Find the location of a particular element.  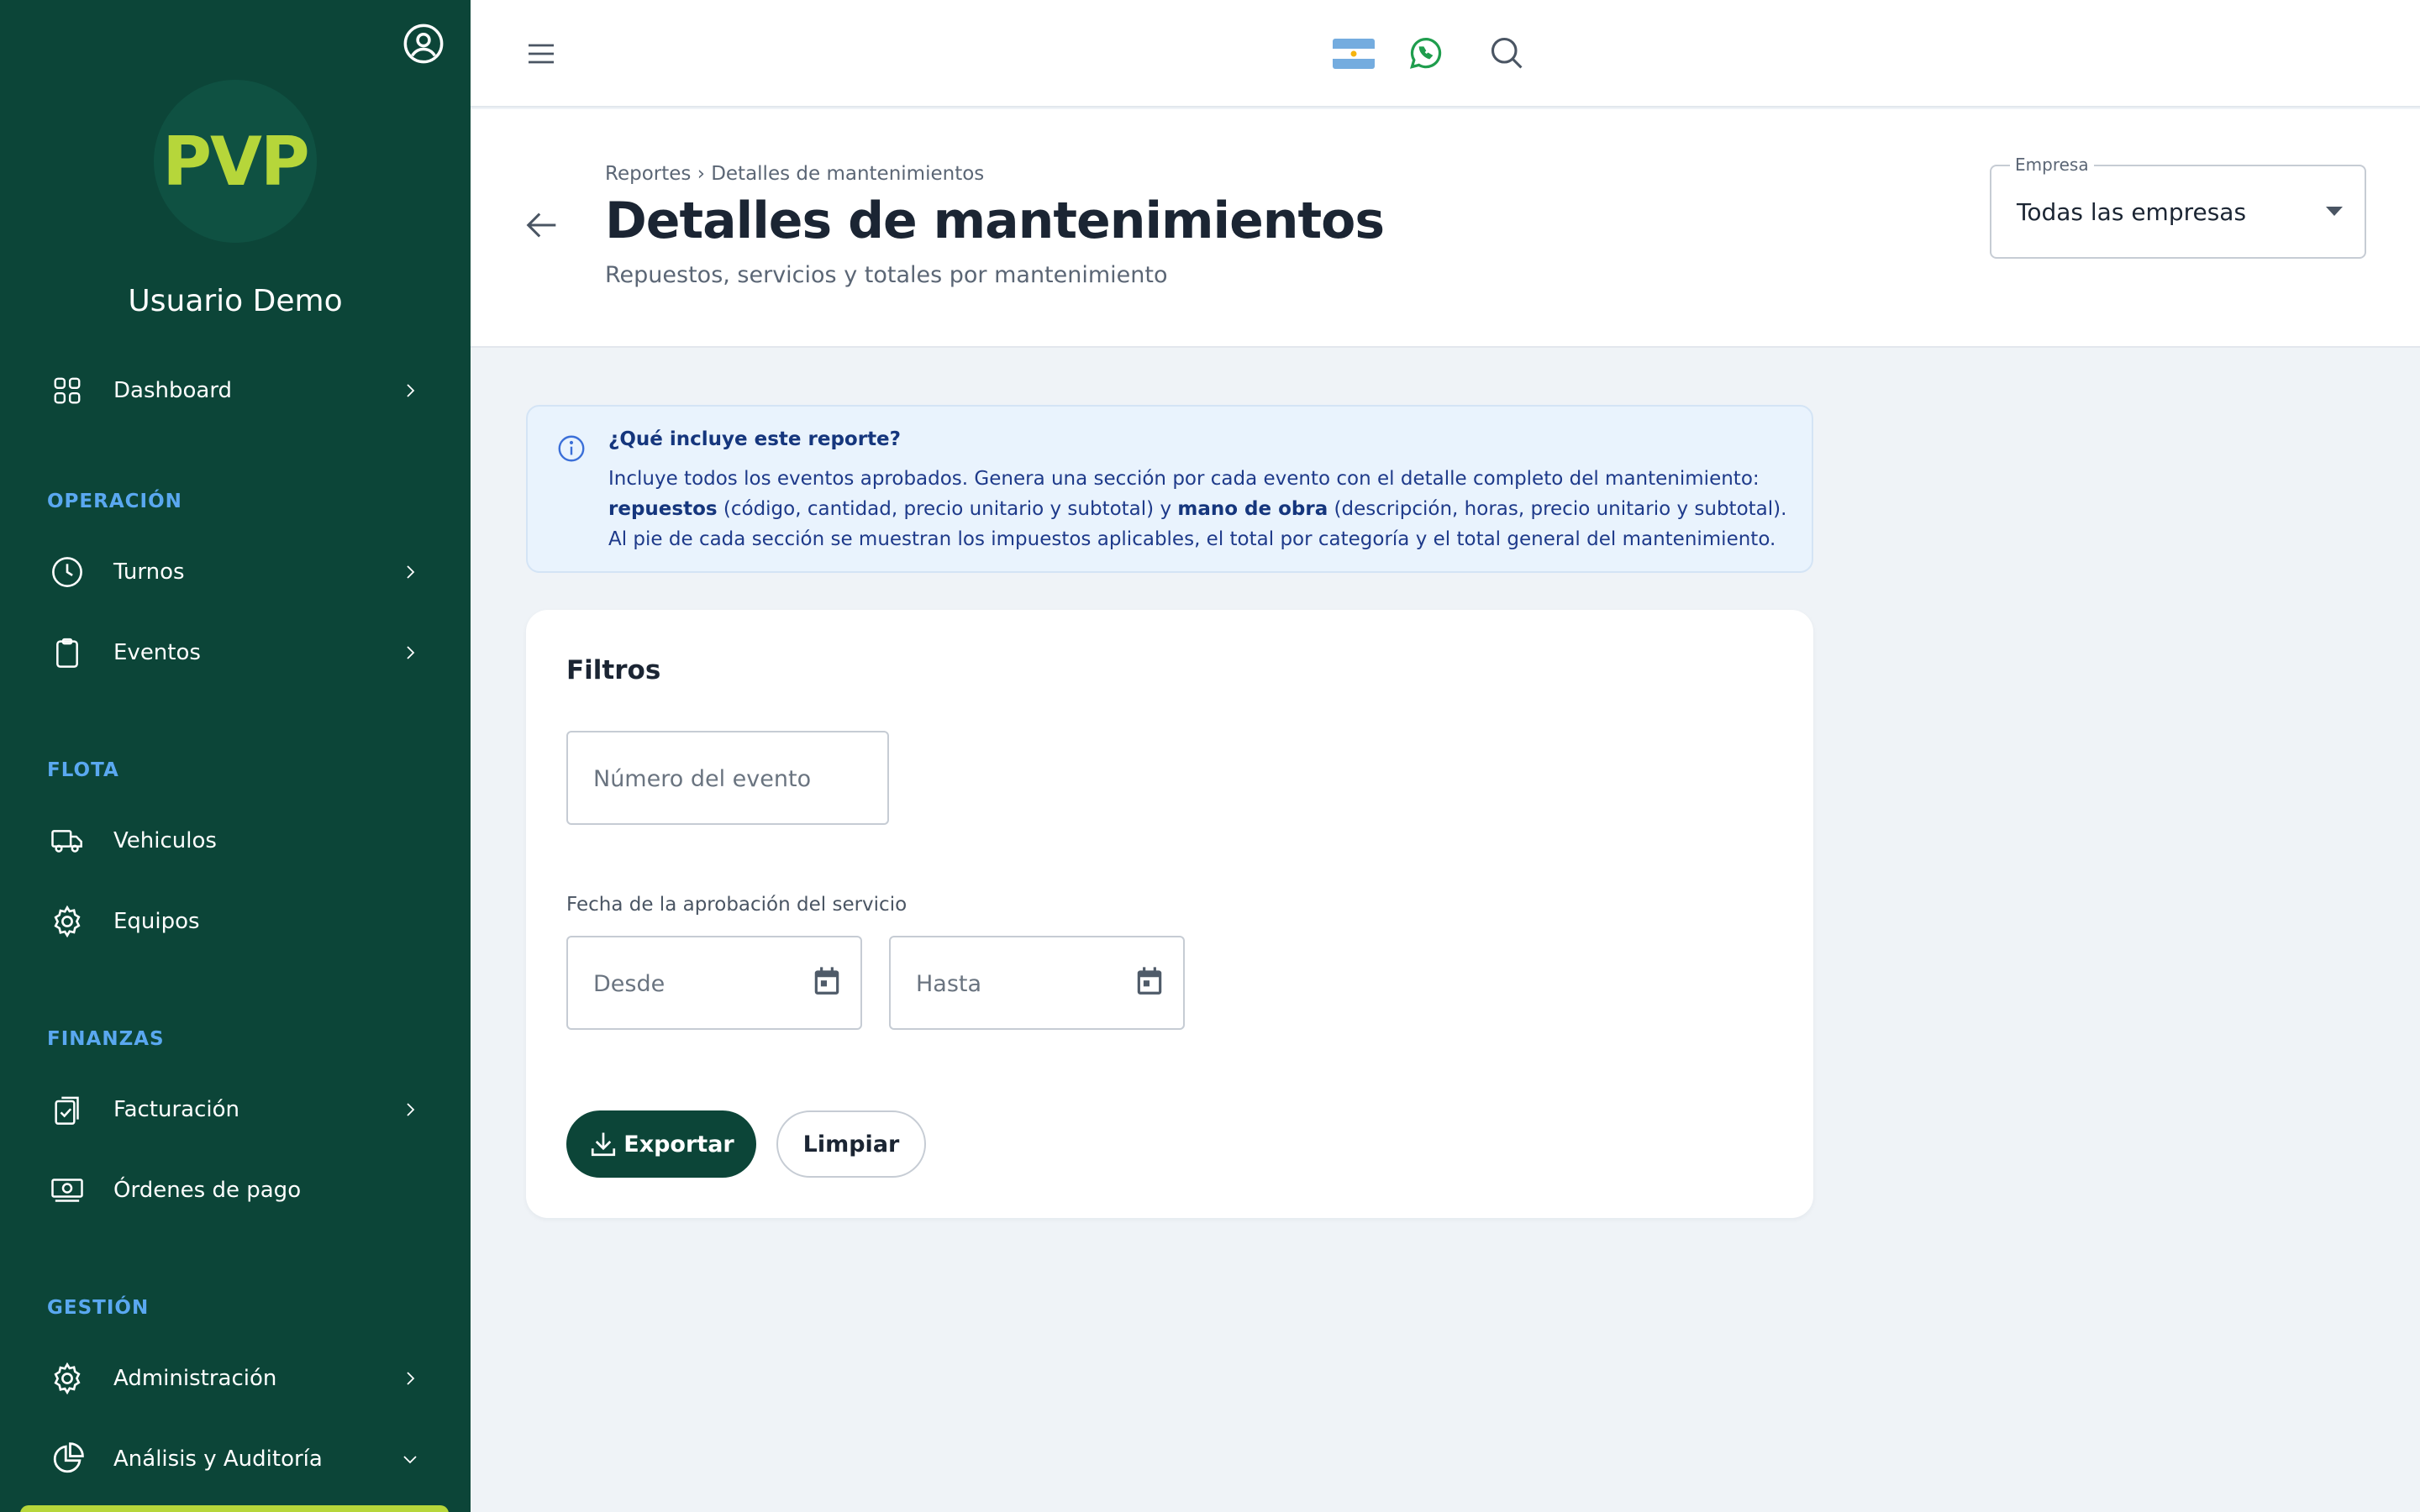

info-icon is located at coordinates (571, 448).